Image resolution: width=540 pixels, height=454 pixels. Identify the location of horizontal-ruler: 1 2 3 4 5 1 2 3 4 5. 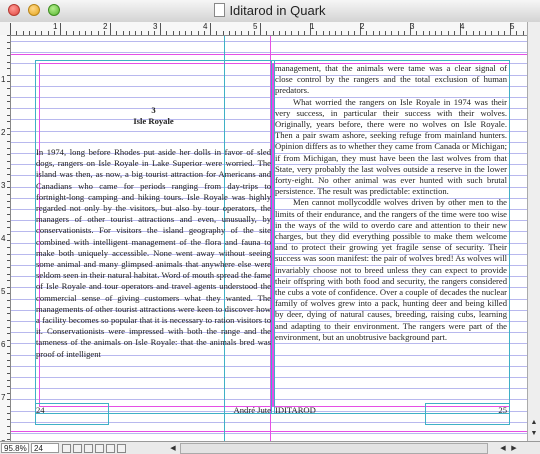
(269, 29).